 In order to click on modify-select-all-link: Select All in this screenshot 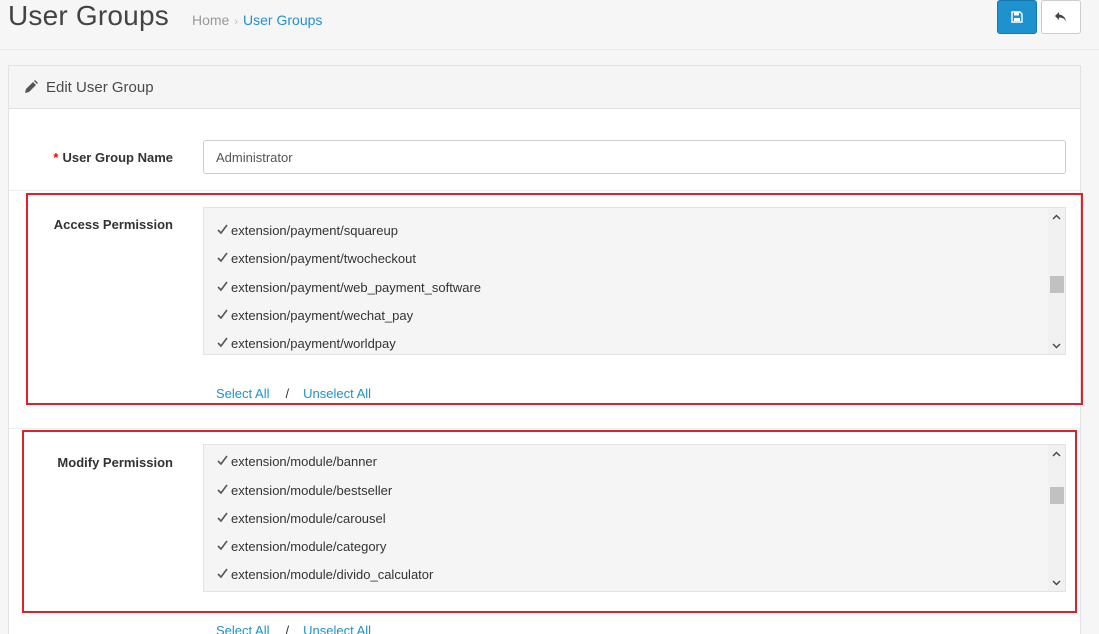, I will do `click(242, 628)`.